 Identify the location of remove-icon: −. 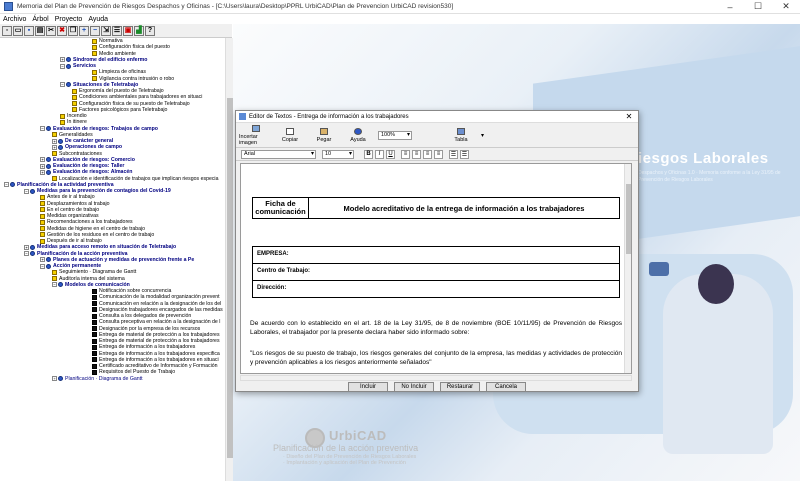
(95, 30).